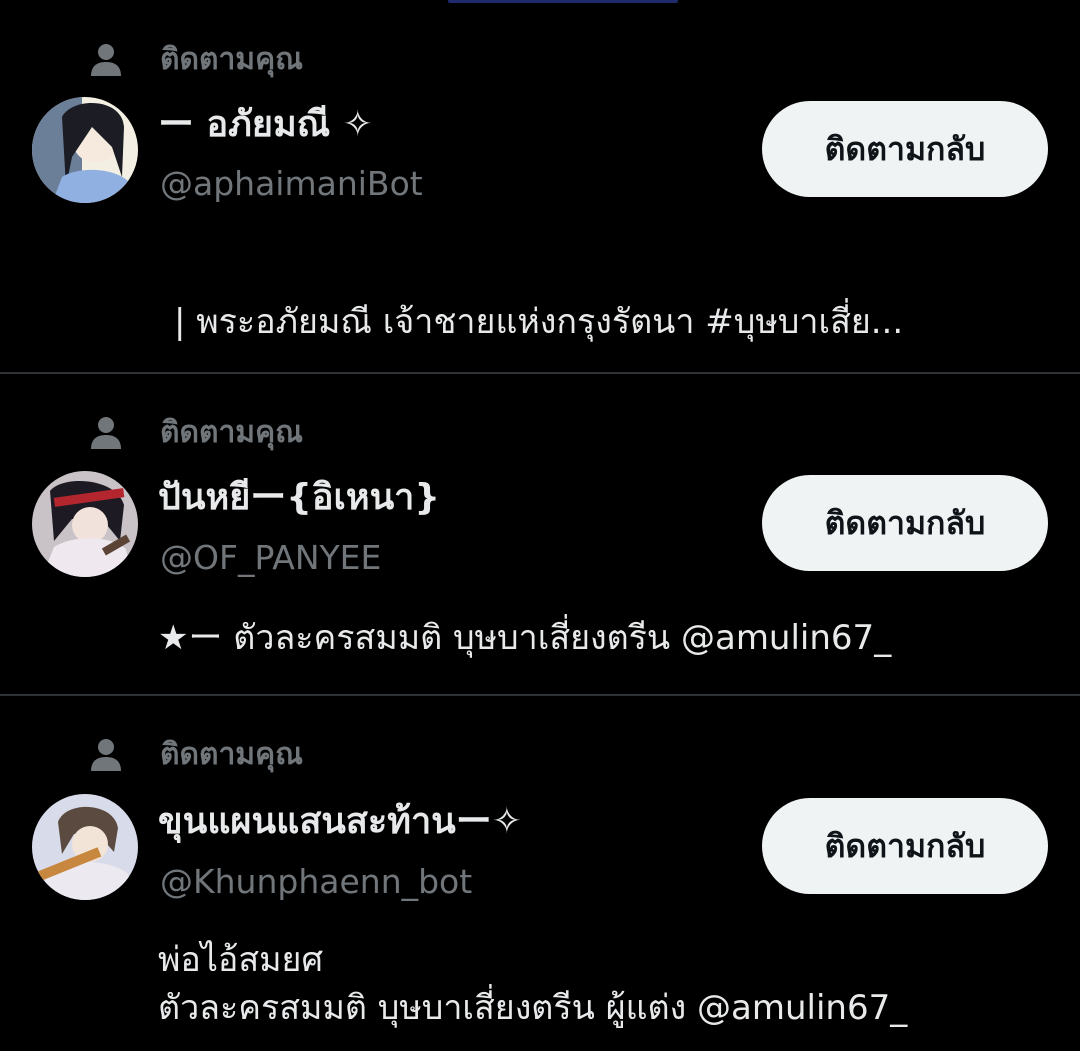  What do you see at coordinates (270, 558) in the screenshot?
I see `user-handle: @OF_PANYEE` at bounding box center [270, 558].